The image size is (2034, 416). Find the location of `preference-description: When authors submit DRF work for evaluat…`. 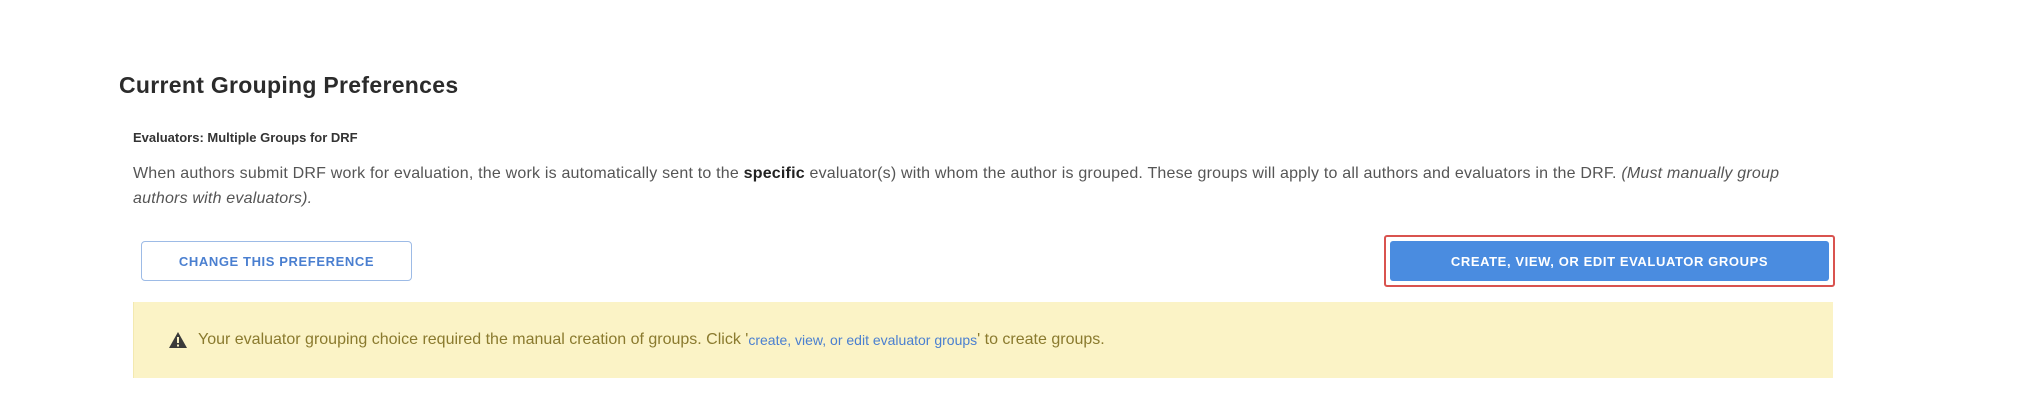

preference-description: When authors submit DRF work for evaluat… is located at coordinates (983, 186).